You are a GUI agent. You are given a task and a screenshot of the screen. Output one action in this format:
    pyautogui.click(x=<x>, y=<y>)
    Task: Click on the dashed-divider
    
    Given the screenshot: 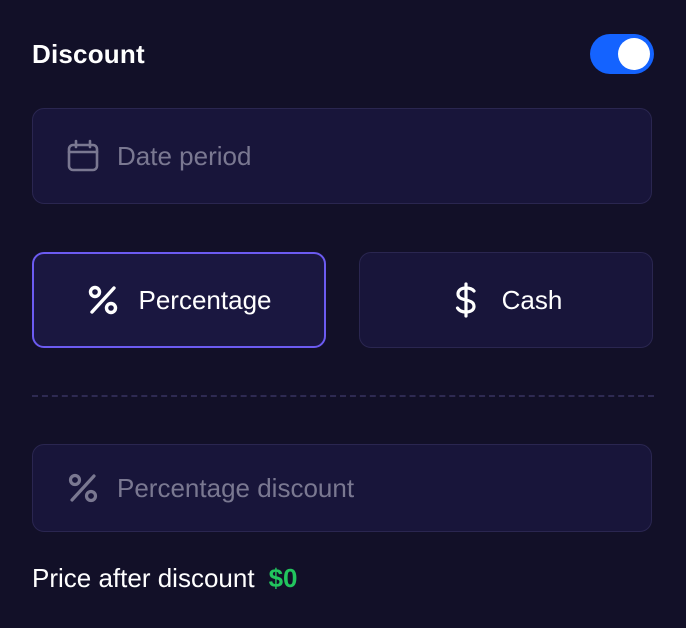 What is the action you would take?
    pyautogui.click(x=343, y=396)
    